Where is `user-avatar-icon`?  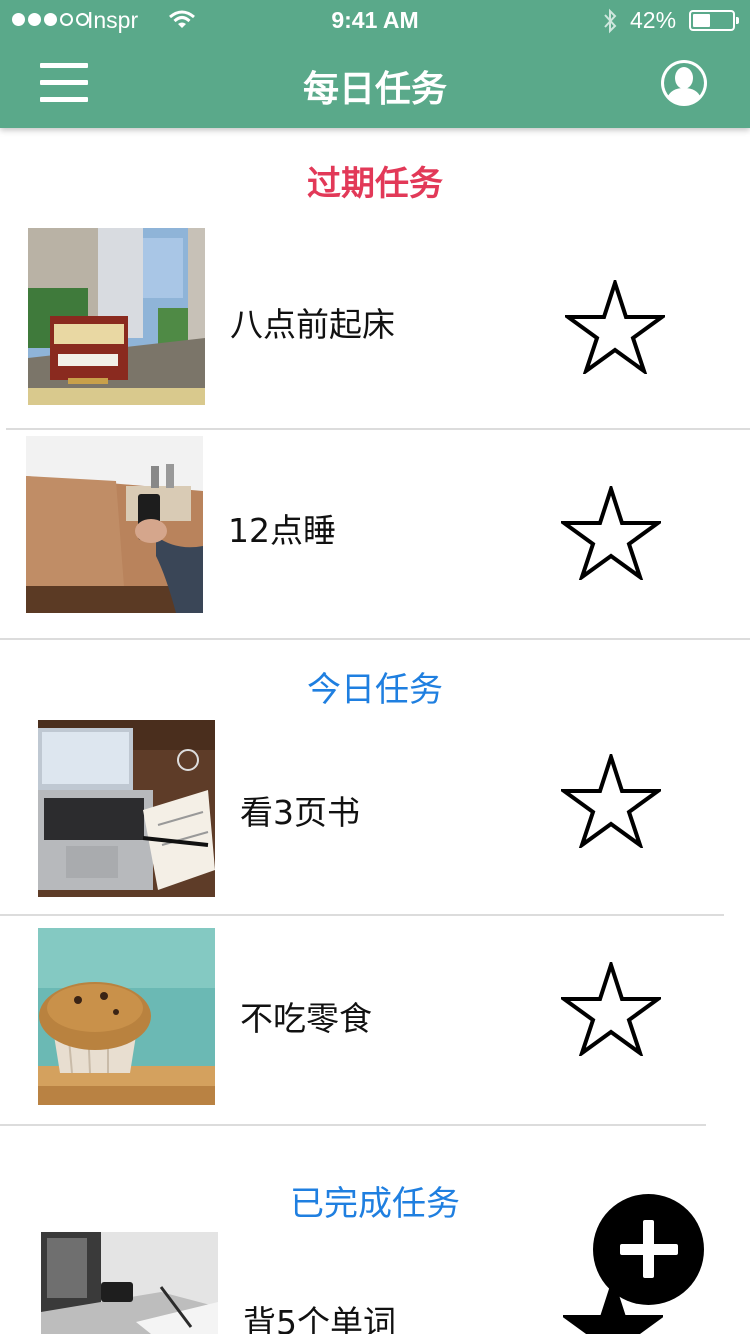 user-avatar-icon is located at coordinates (684, 83).